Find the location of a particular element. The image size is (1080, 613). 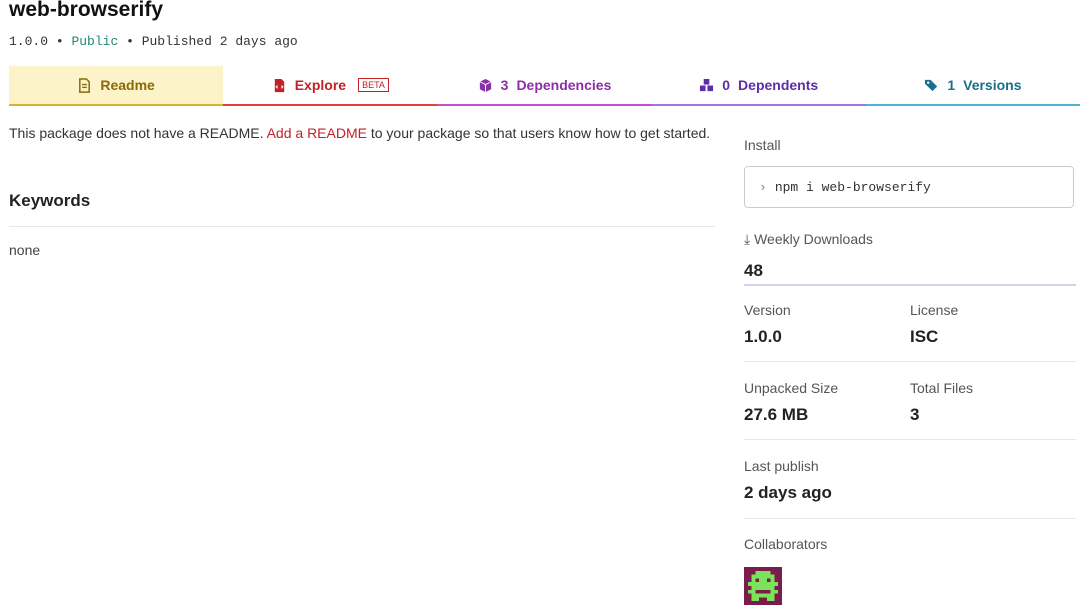

version-value: 1.0.0 is located at coordinates (763, 336).